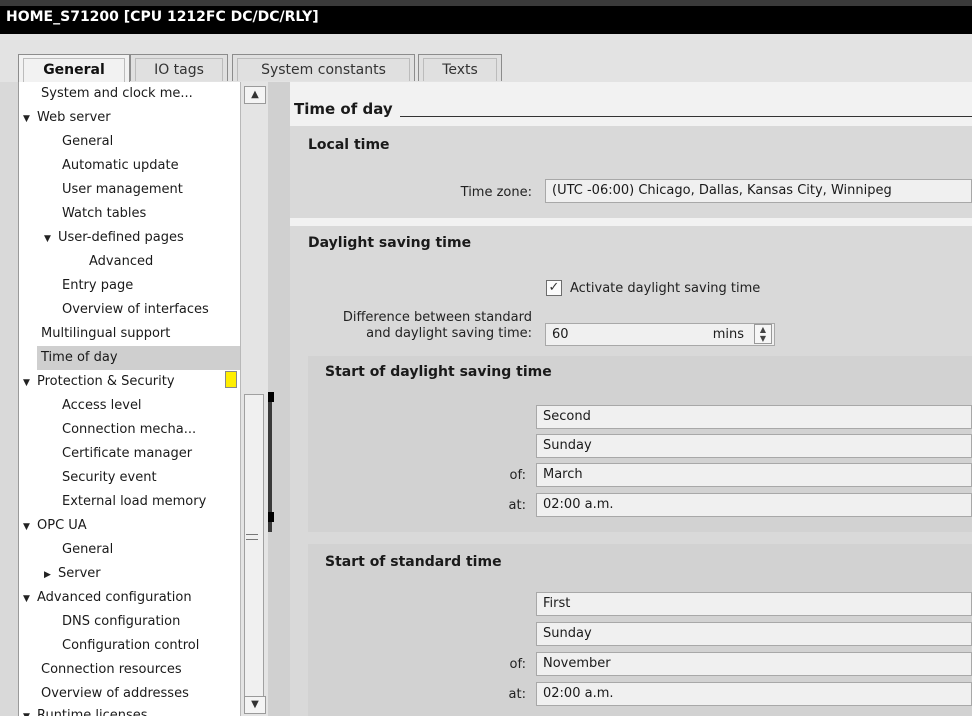 This screenshot has width=972, height=716. I want to click on scroll-up-icon: ▲, so click(255, 95).